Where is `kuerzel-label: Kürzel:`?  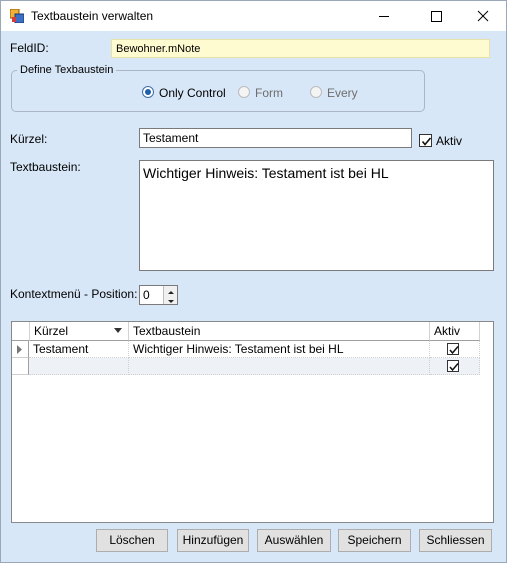 kuerzel-label: Kürzel: is located at coordinates (29, 139).